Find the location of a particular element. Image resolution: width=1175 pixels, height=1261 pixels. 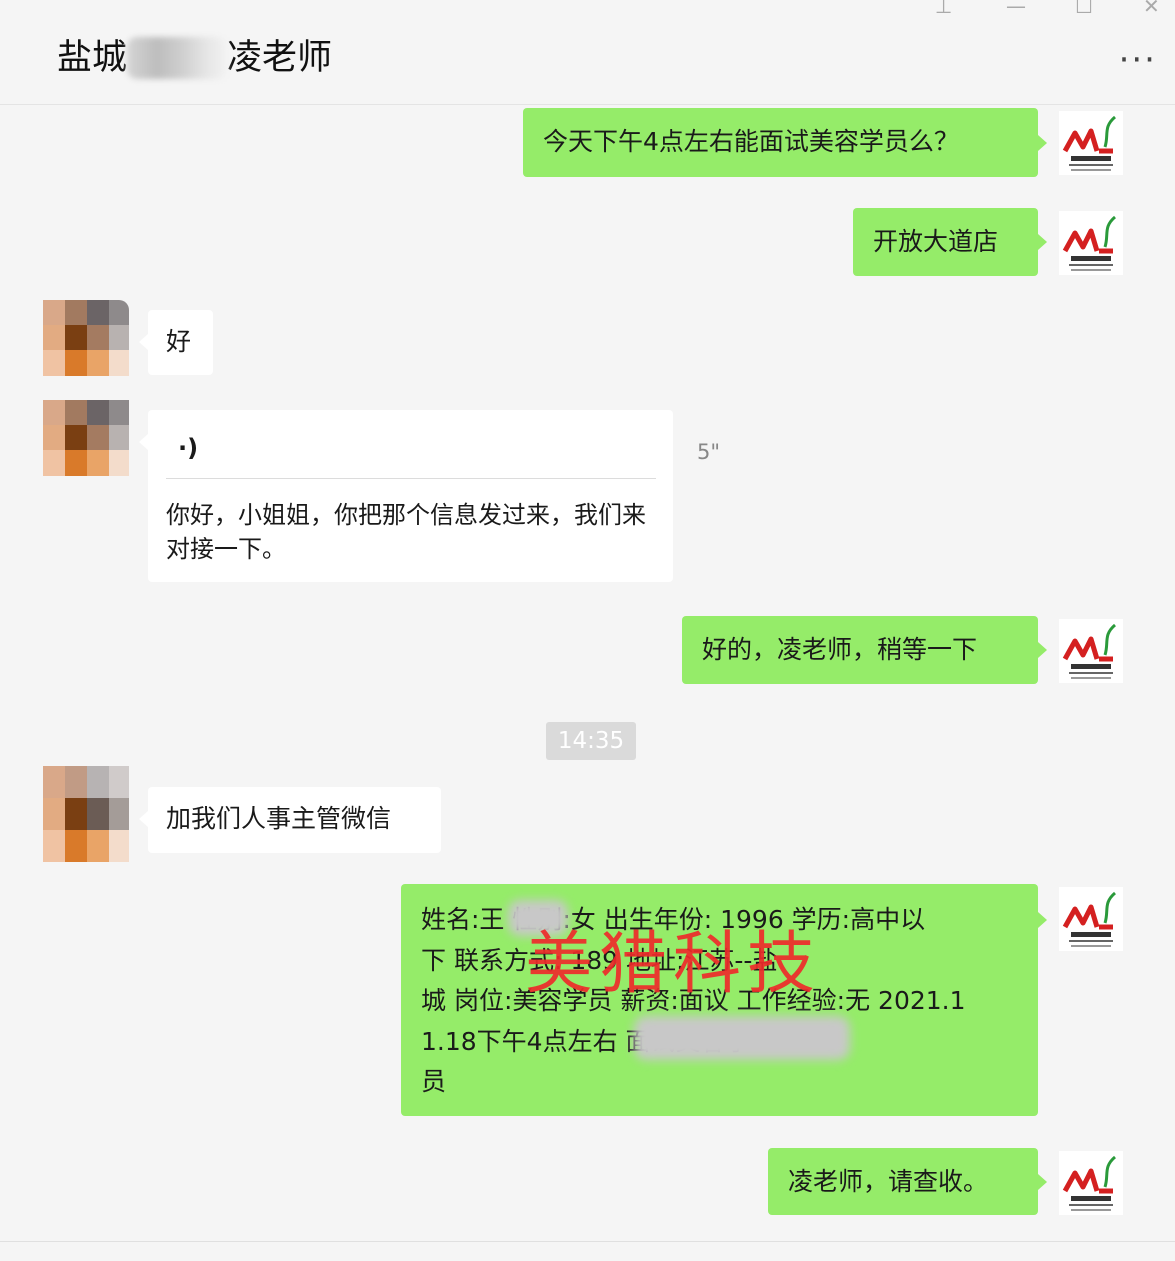

voice-wave-icon: ·) is located at coordinates (188, 448).